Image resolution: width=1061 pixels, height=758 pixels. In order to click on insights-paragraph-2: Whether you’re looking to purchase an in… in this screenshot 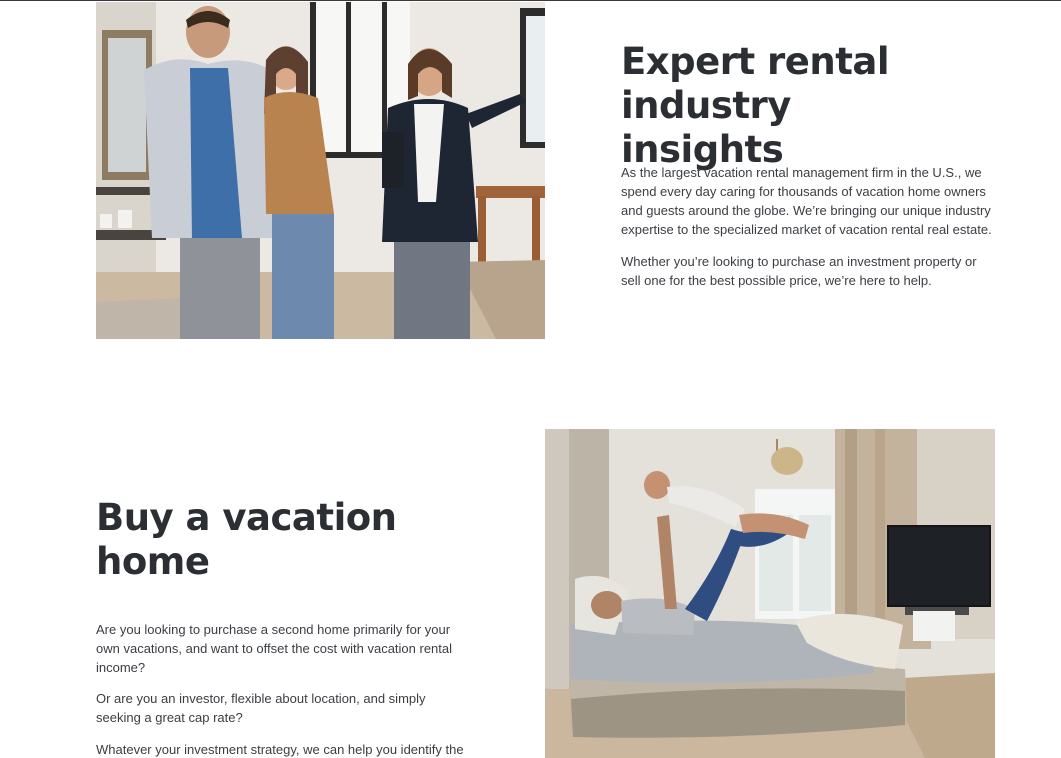, I will do `click(799, 271)`.